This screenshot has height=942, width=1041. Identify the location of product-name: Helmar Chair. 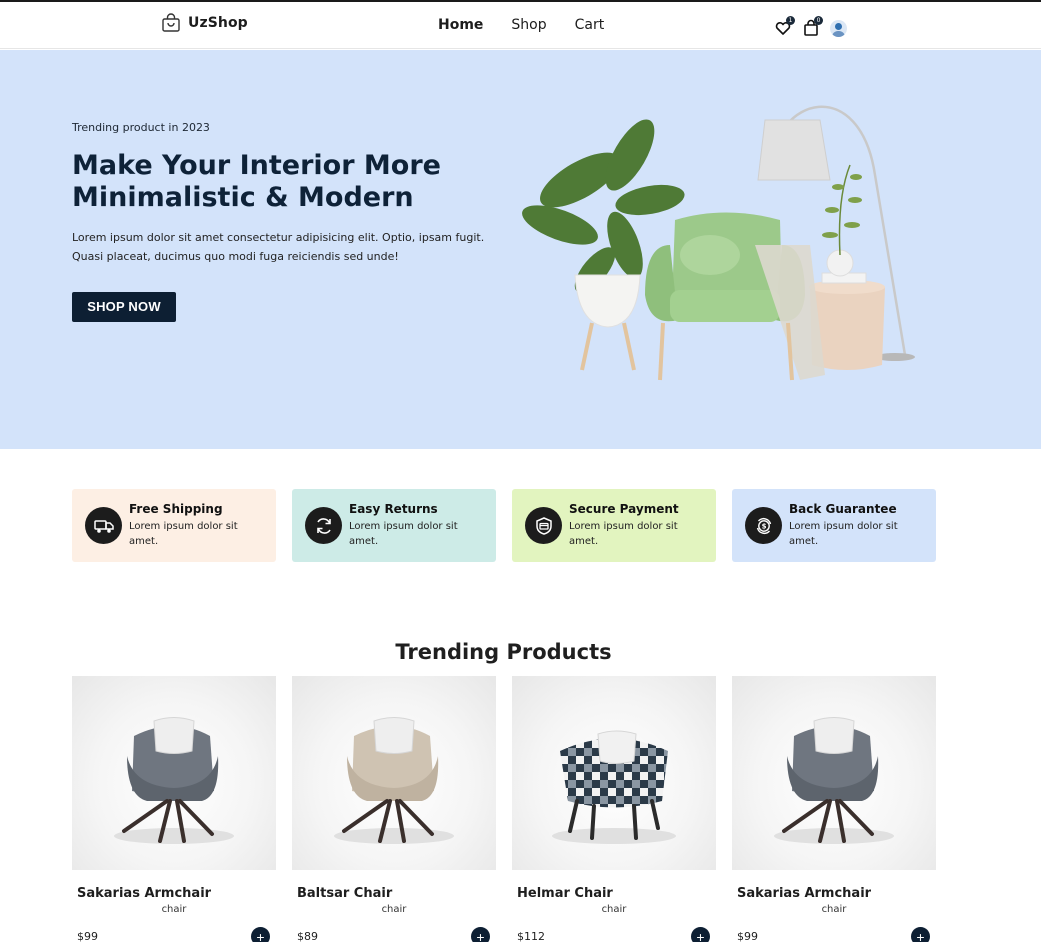
(565, 893).